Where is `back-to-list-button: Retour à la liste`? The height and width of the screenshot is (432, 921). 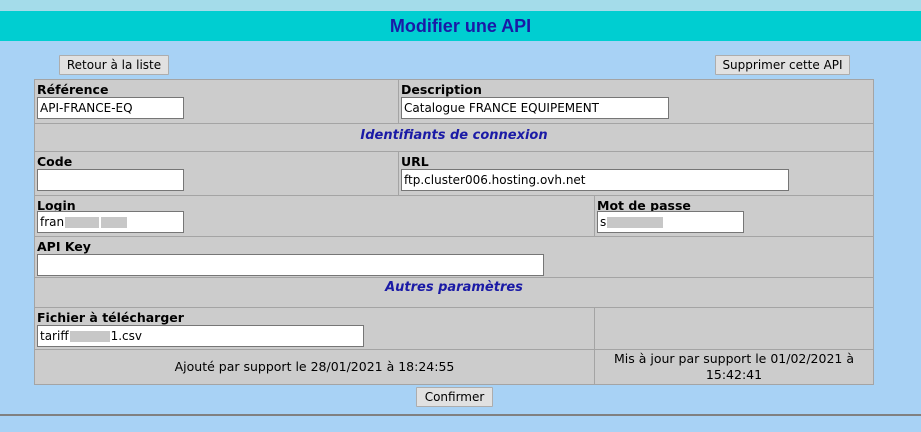
back-to-list-button: Retour à la liste is located at coordinates (114, 65).